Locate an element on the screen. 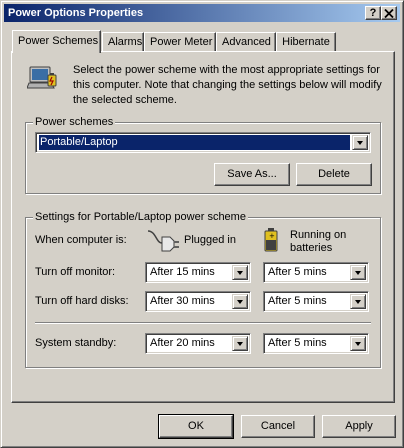 The image size is (404, 448). tab-label: Hibernate is located at coordinates (306, 42).